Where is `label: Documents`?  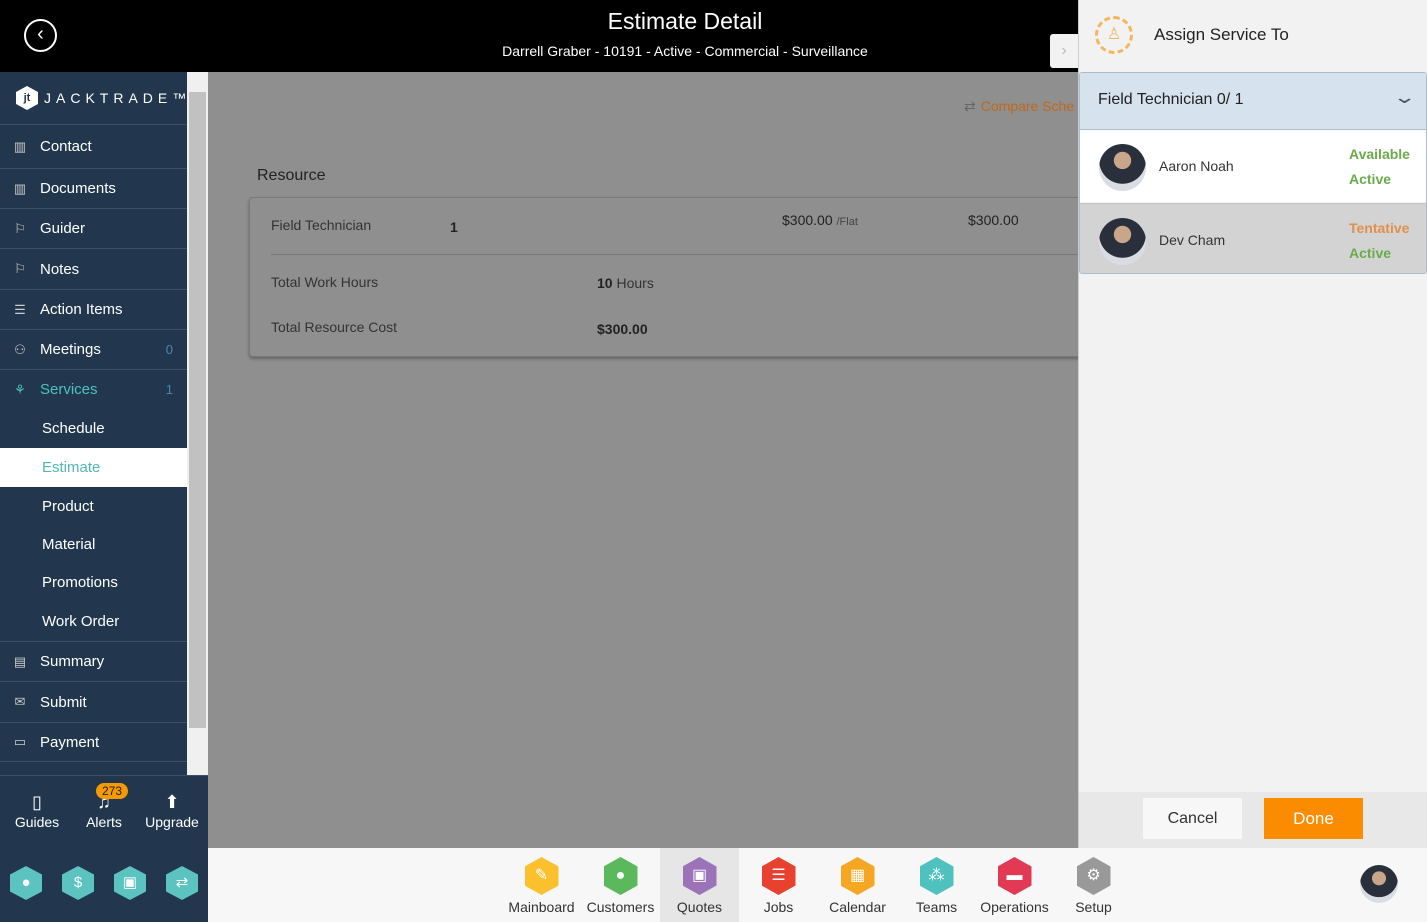
label: Documents is located at coordinates (78, 188).